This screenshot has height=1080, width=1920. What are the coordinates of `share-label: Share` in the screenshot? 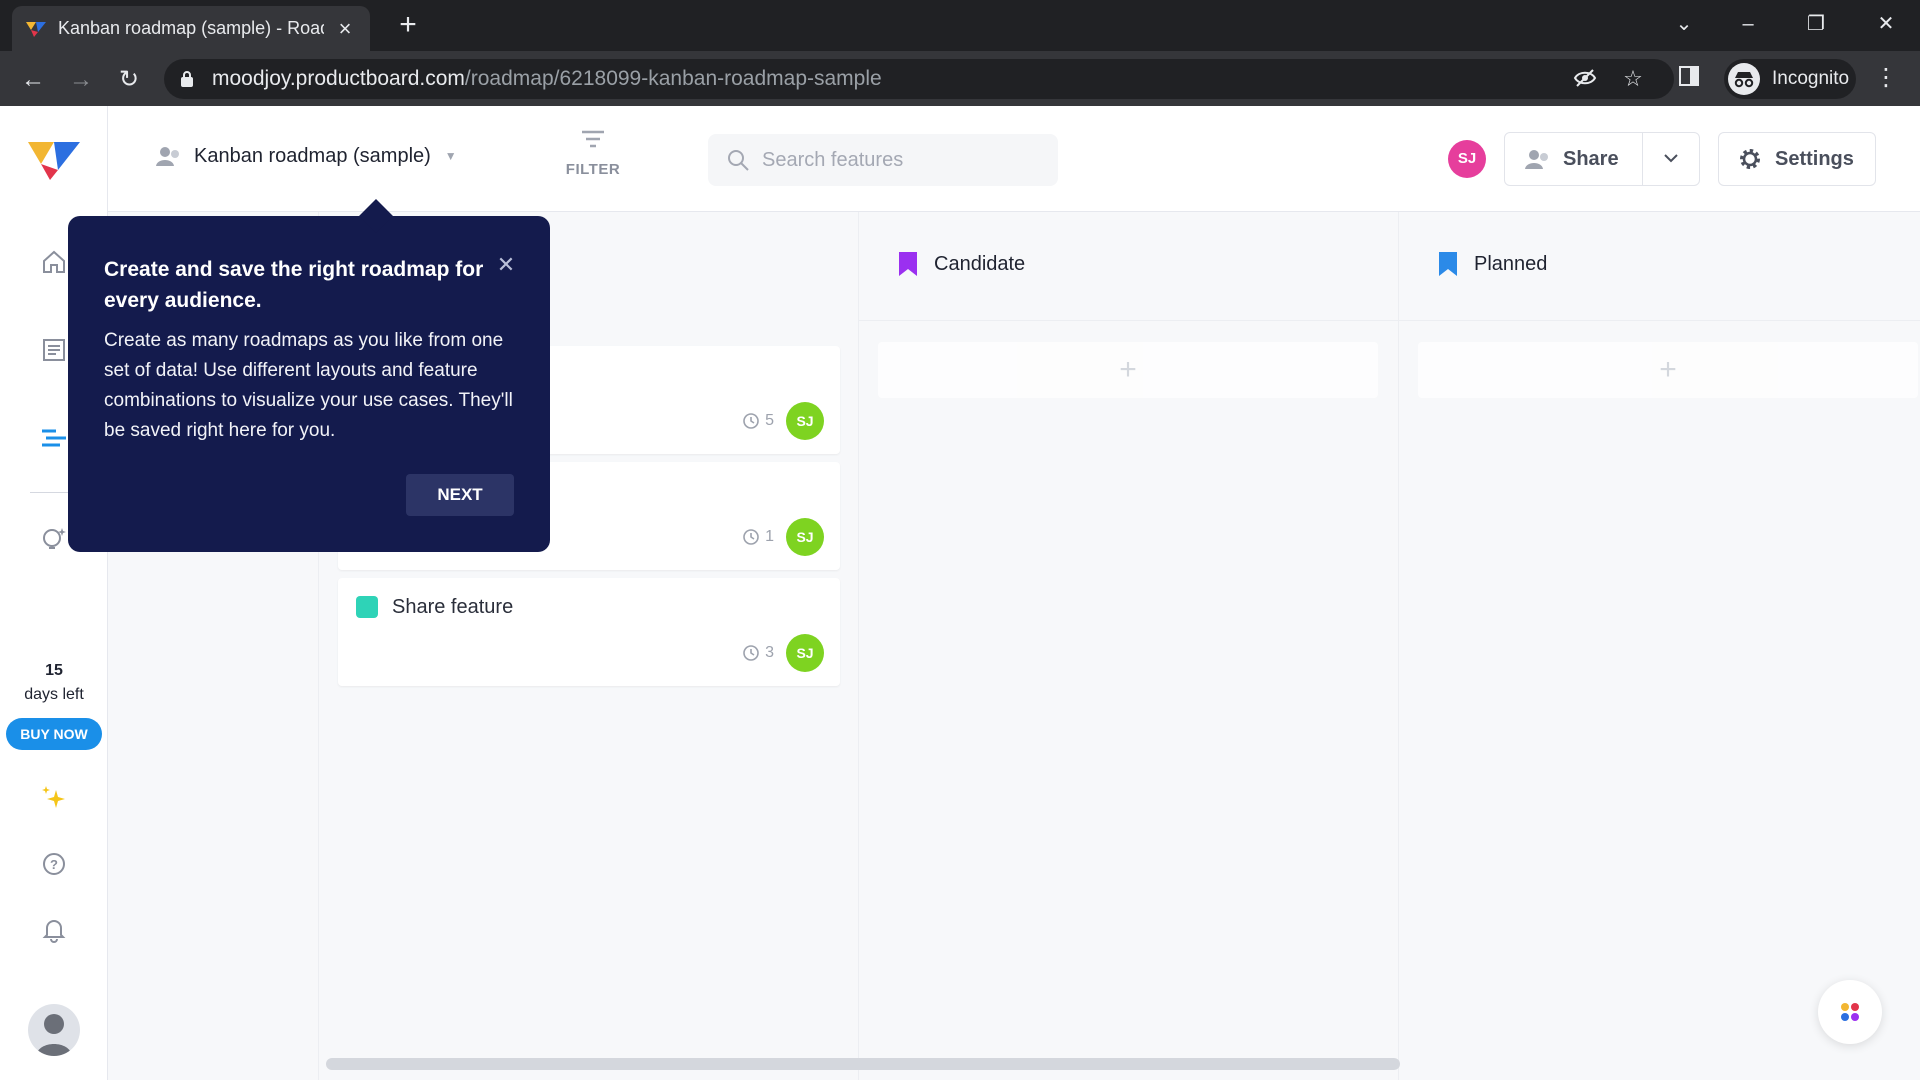 It's located at (1591, 158).